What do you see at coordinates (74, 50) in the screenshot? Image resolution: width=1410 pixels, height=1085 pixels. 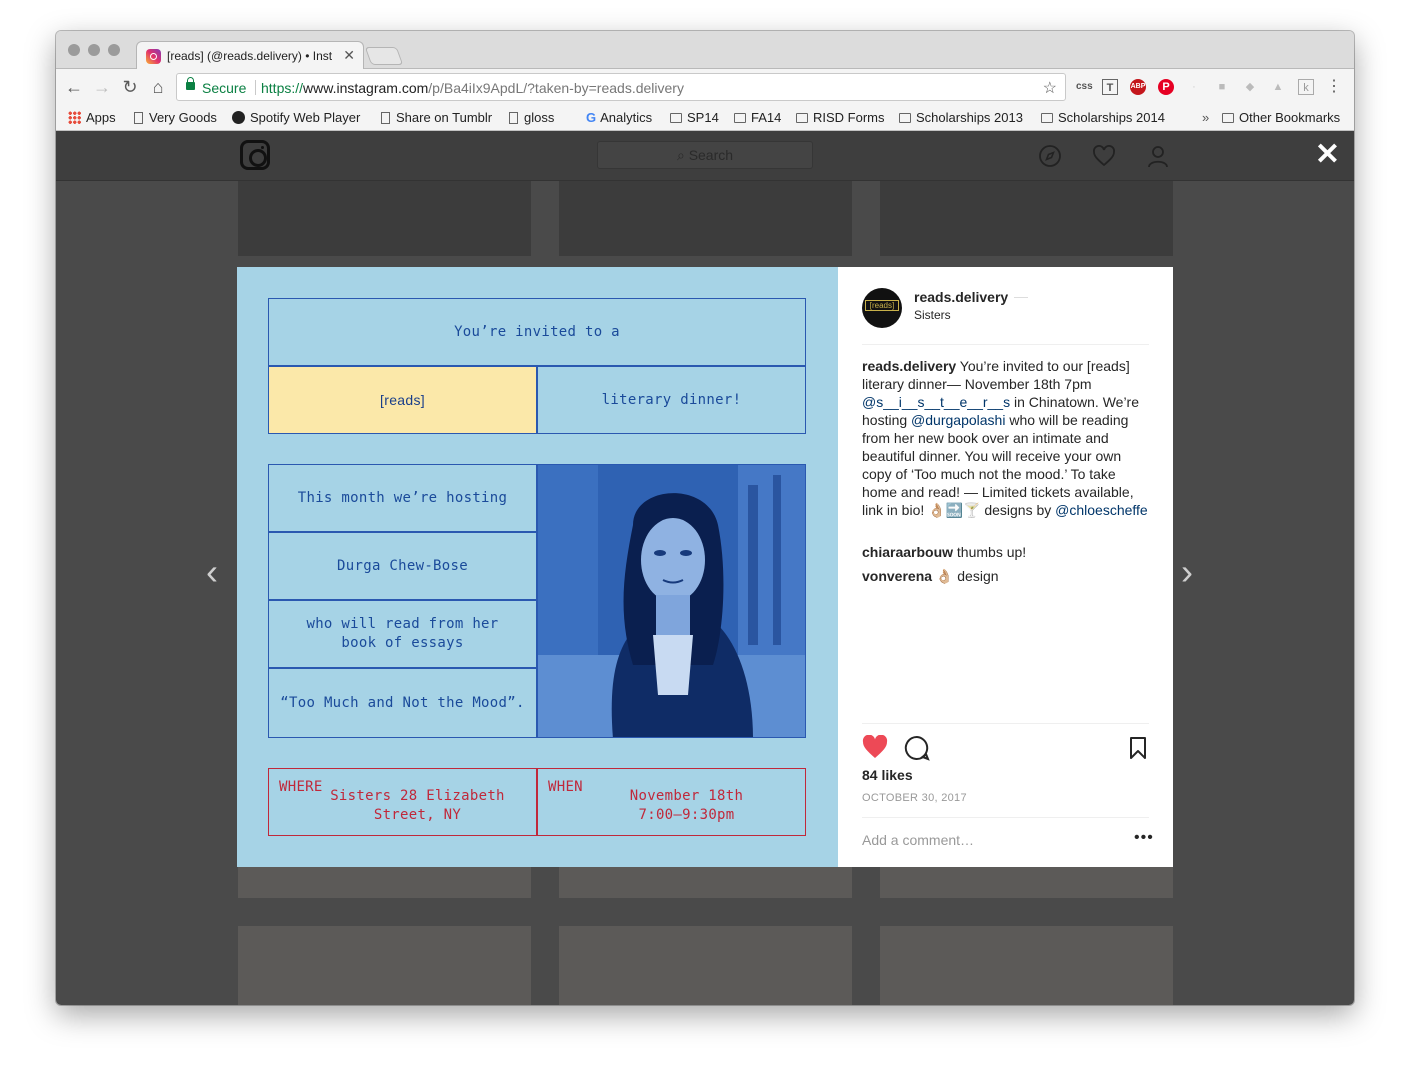 I see `window-close-button` at bounding box center [74, 50].